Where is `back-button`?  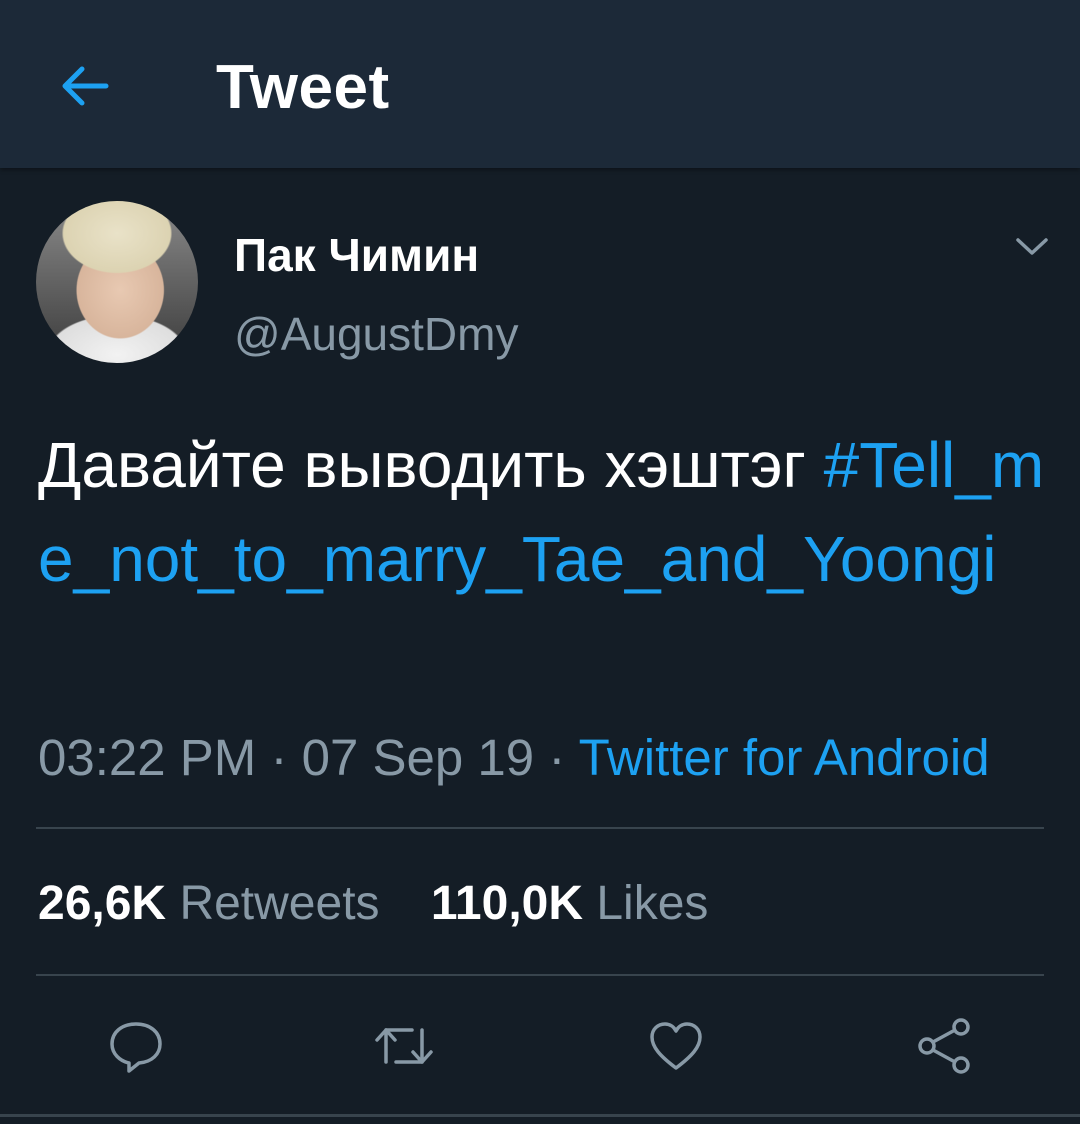 back-button is located at coordinates (84, 86).